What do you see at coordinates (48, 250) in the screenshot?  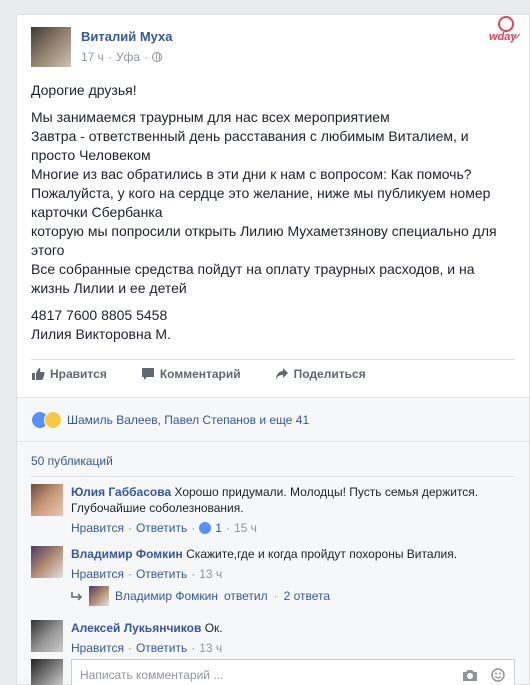 I see `post-line: этого` at bounding box center [48, 250].